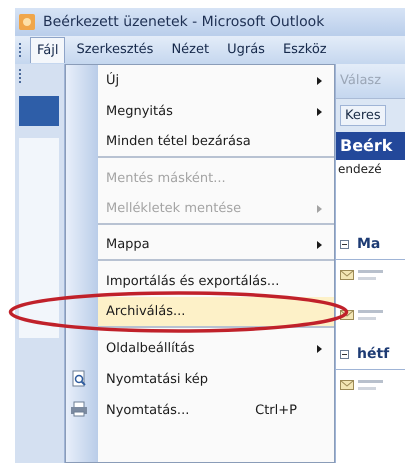 The image size is (405, 463). Describe the element at coordinates (305, 50) in the screenshot. I see `menu-bar-item: Eszköz` at that location.